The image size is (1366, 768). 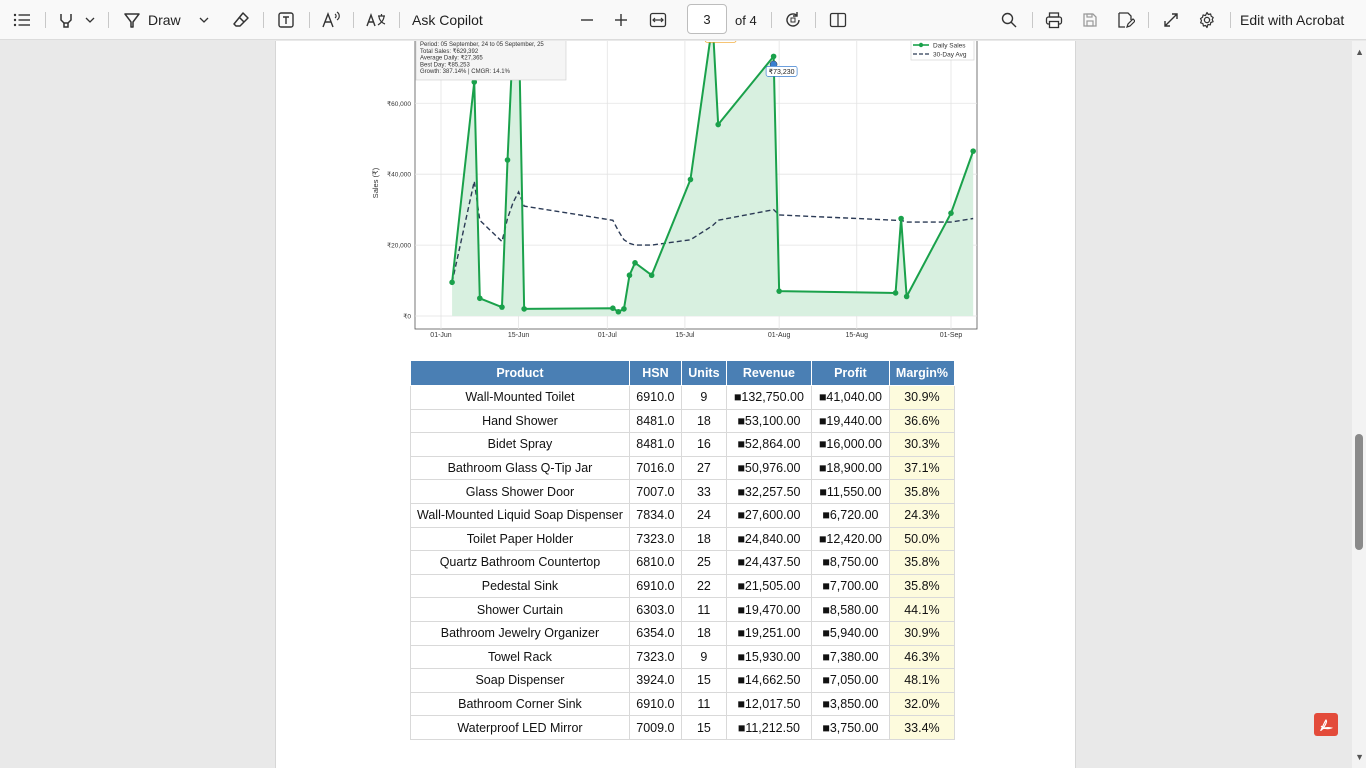 I want to click on header-hsn: HSN, so click(x=655, y=373).